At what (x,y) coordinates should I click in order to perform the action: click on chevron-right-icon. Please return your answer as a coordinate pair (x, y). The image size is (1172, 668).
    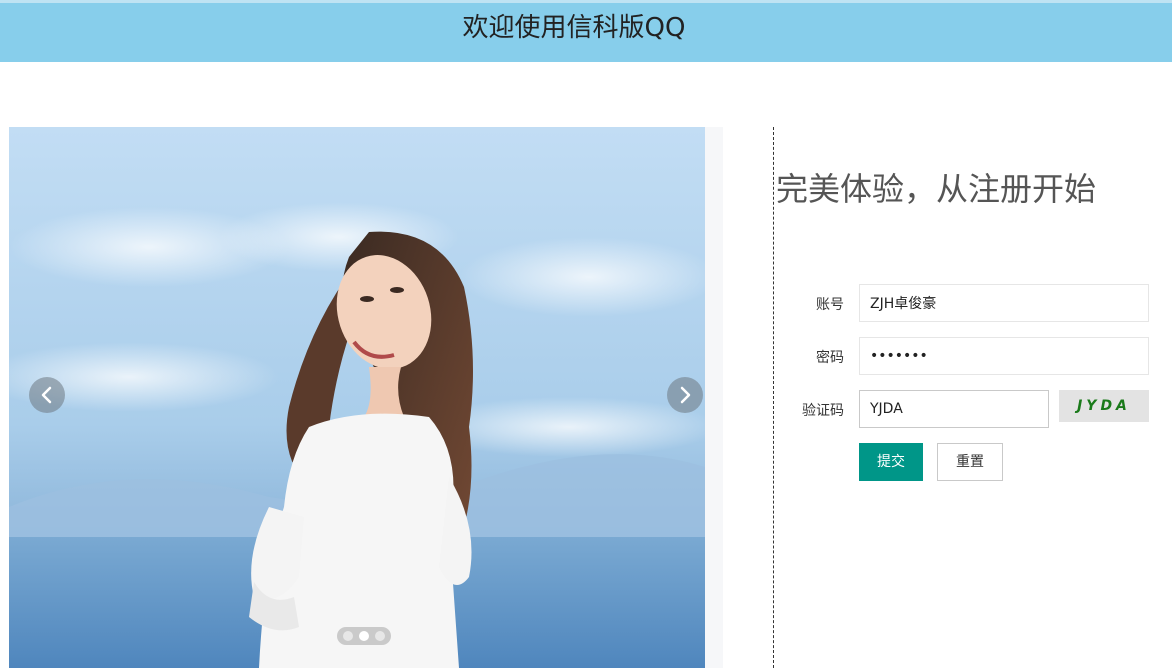
    Looking at the image, I should click on (685, 395).